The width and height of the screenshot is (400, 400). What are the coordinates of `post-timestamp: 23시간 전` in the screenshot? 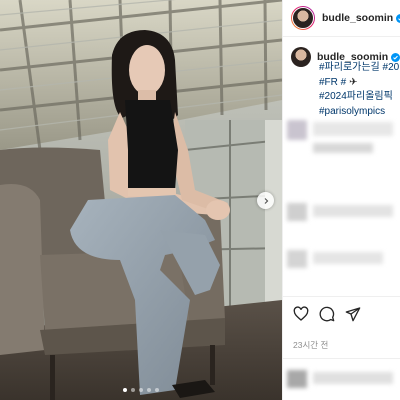 It's located at (310, 345).